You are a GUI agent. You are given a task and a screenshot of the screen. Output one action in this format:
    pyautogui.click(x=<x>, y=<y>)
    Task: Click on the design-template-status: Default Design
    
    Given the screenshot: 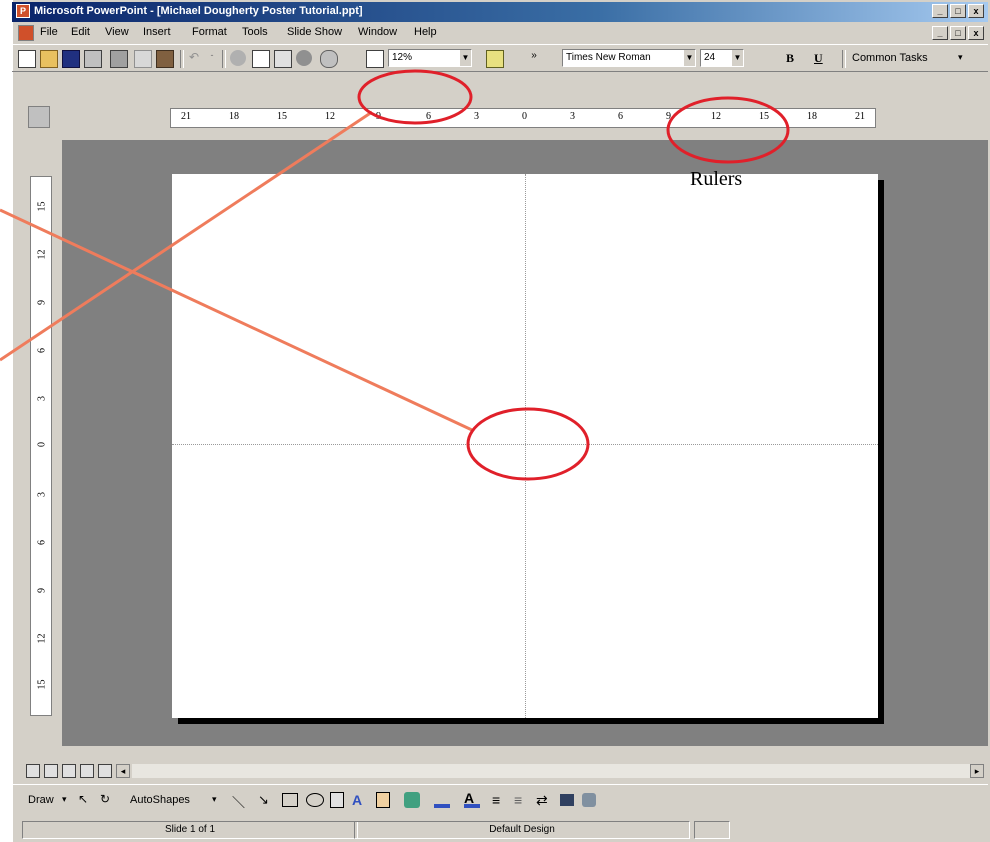 What is the action you would take?
    pyautogui.click(x=522, y=830)
    